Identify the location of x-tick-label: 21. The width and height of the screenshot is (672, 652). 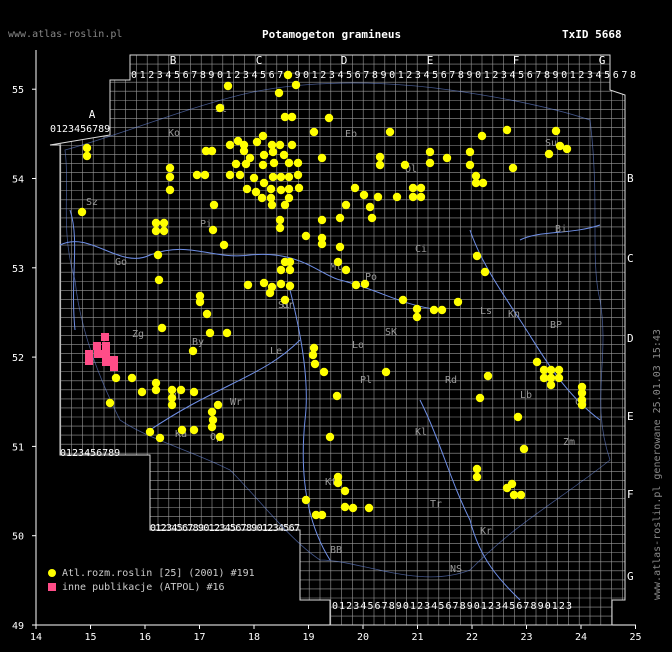
(417, 637).